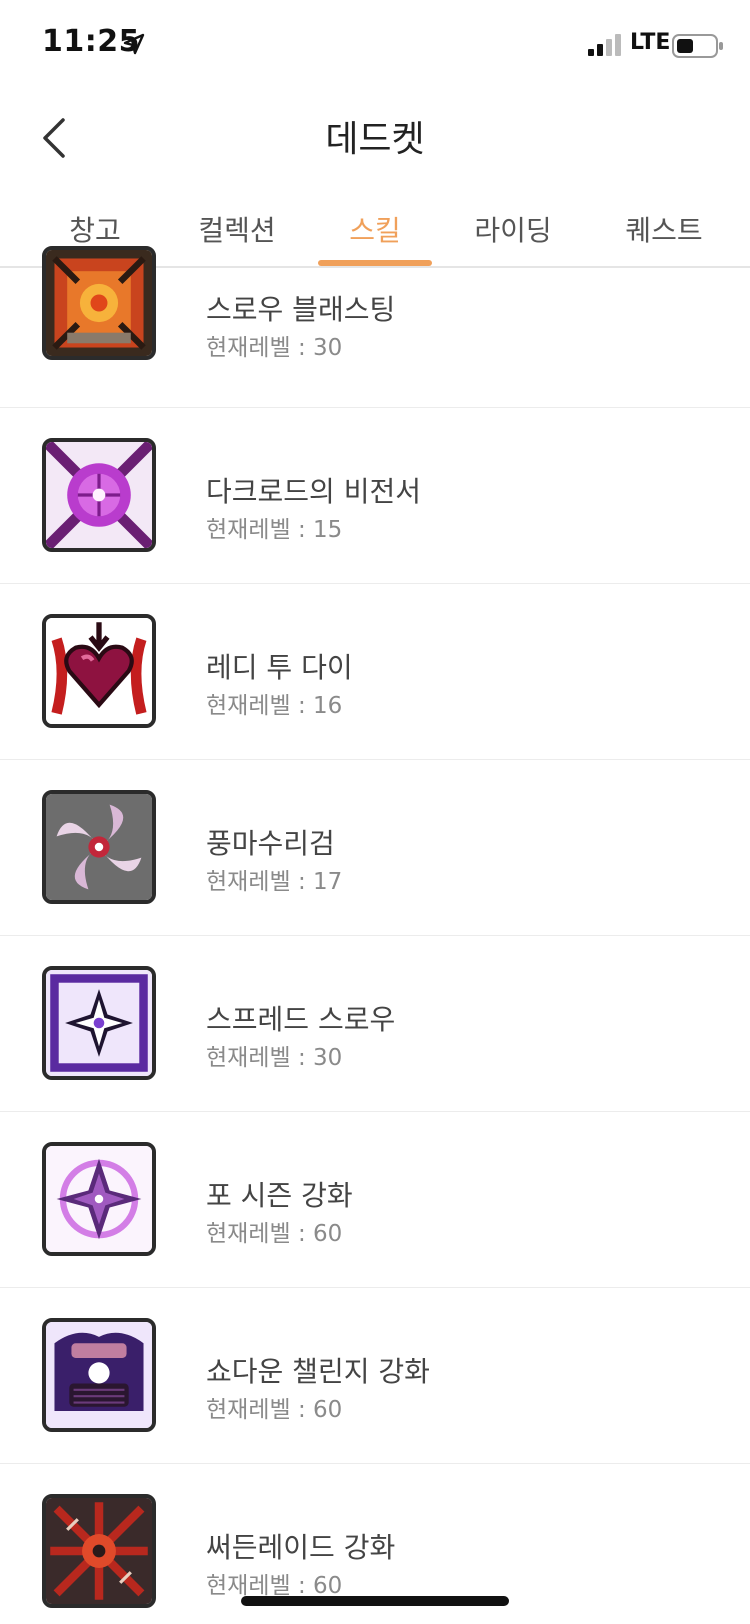 The image size is (750, 1624). What do you see at coordinates (375, 139) in the screenshot?
I see `page-title: 데드켓` at bounding box center [375, 139].